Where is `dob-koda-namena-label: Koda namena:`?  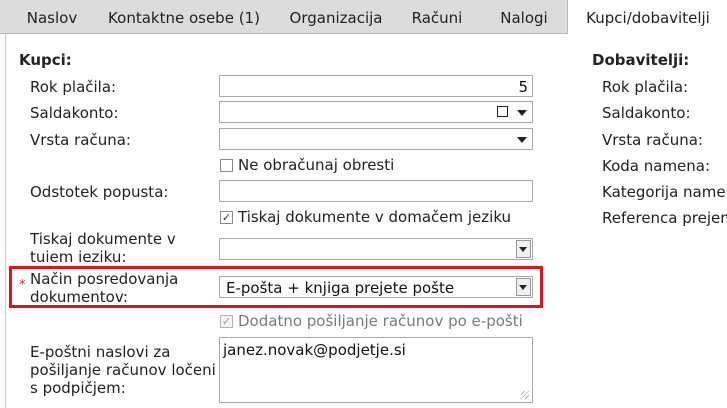
dob-koda-namena-label: Koda namena: is located at coordinates (656, 166).